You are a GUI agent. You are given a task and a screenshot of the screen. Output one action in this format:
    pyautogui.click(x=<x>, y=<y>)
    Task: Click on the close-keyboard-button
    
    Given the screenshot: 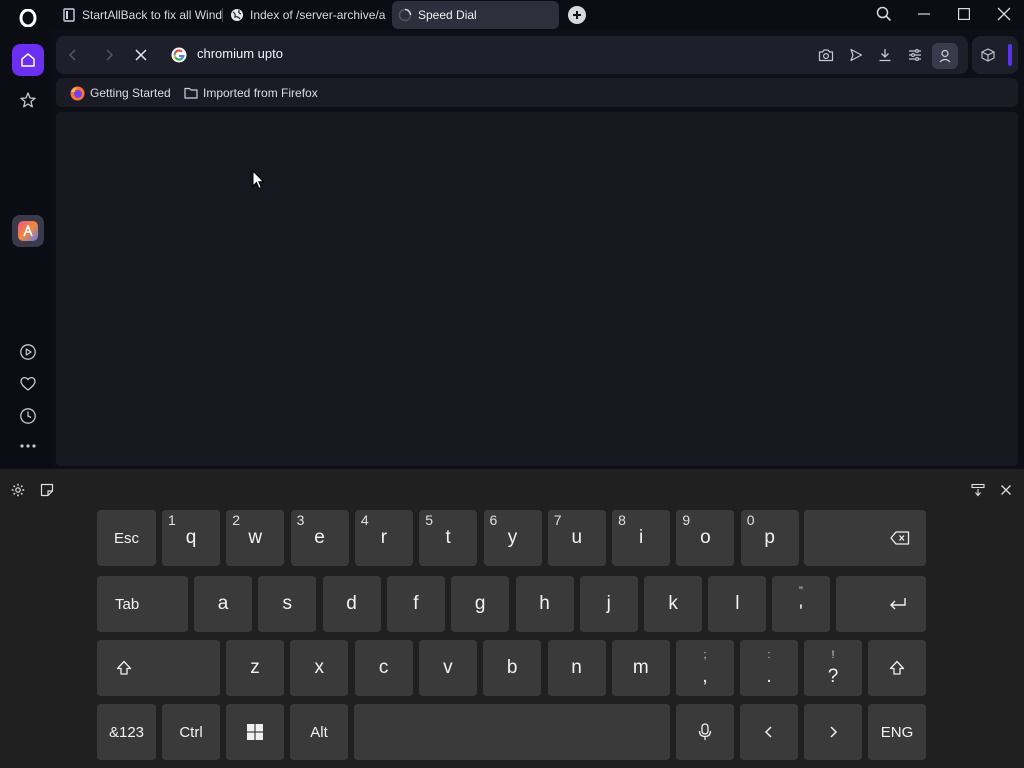 What is the action you would take?
    pyautogui.click(x=1006, y=490)
    